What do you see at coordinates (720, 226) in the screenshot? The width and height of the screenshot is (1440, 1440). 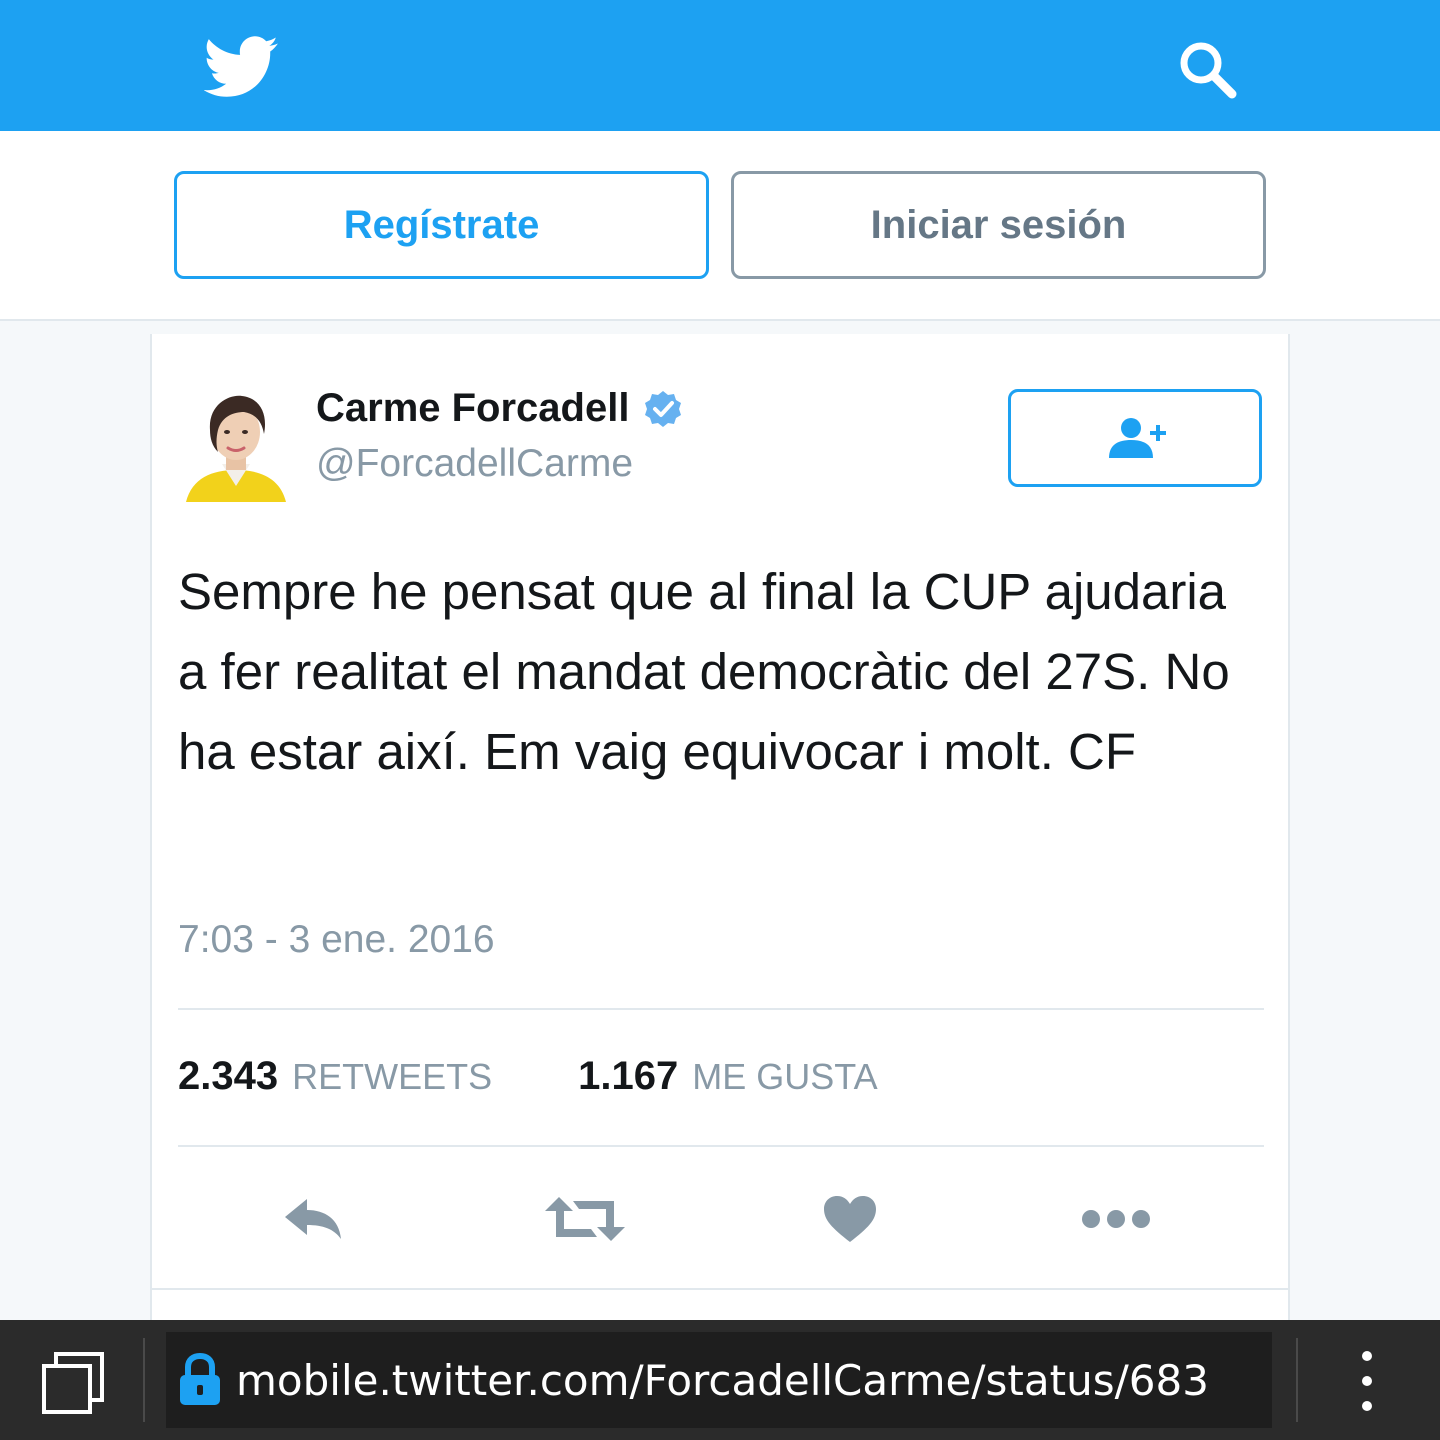 I see `auth-bar: Regístrate Iniciar sesión` at bounding box center [720, 226].